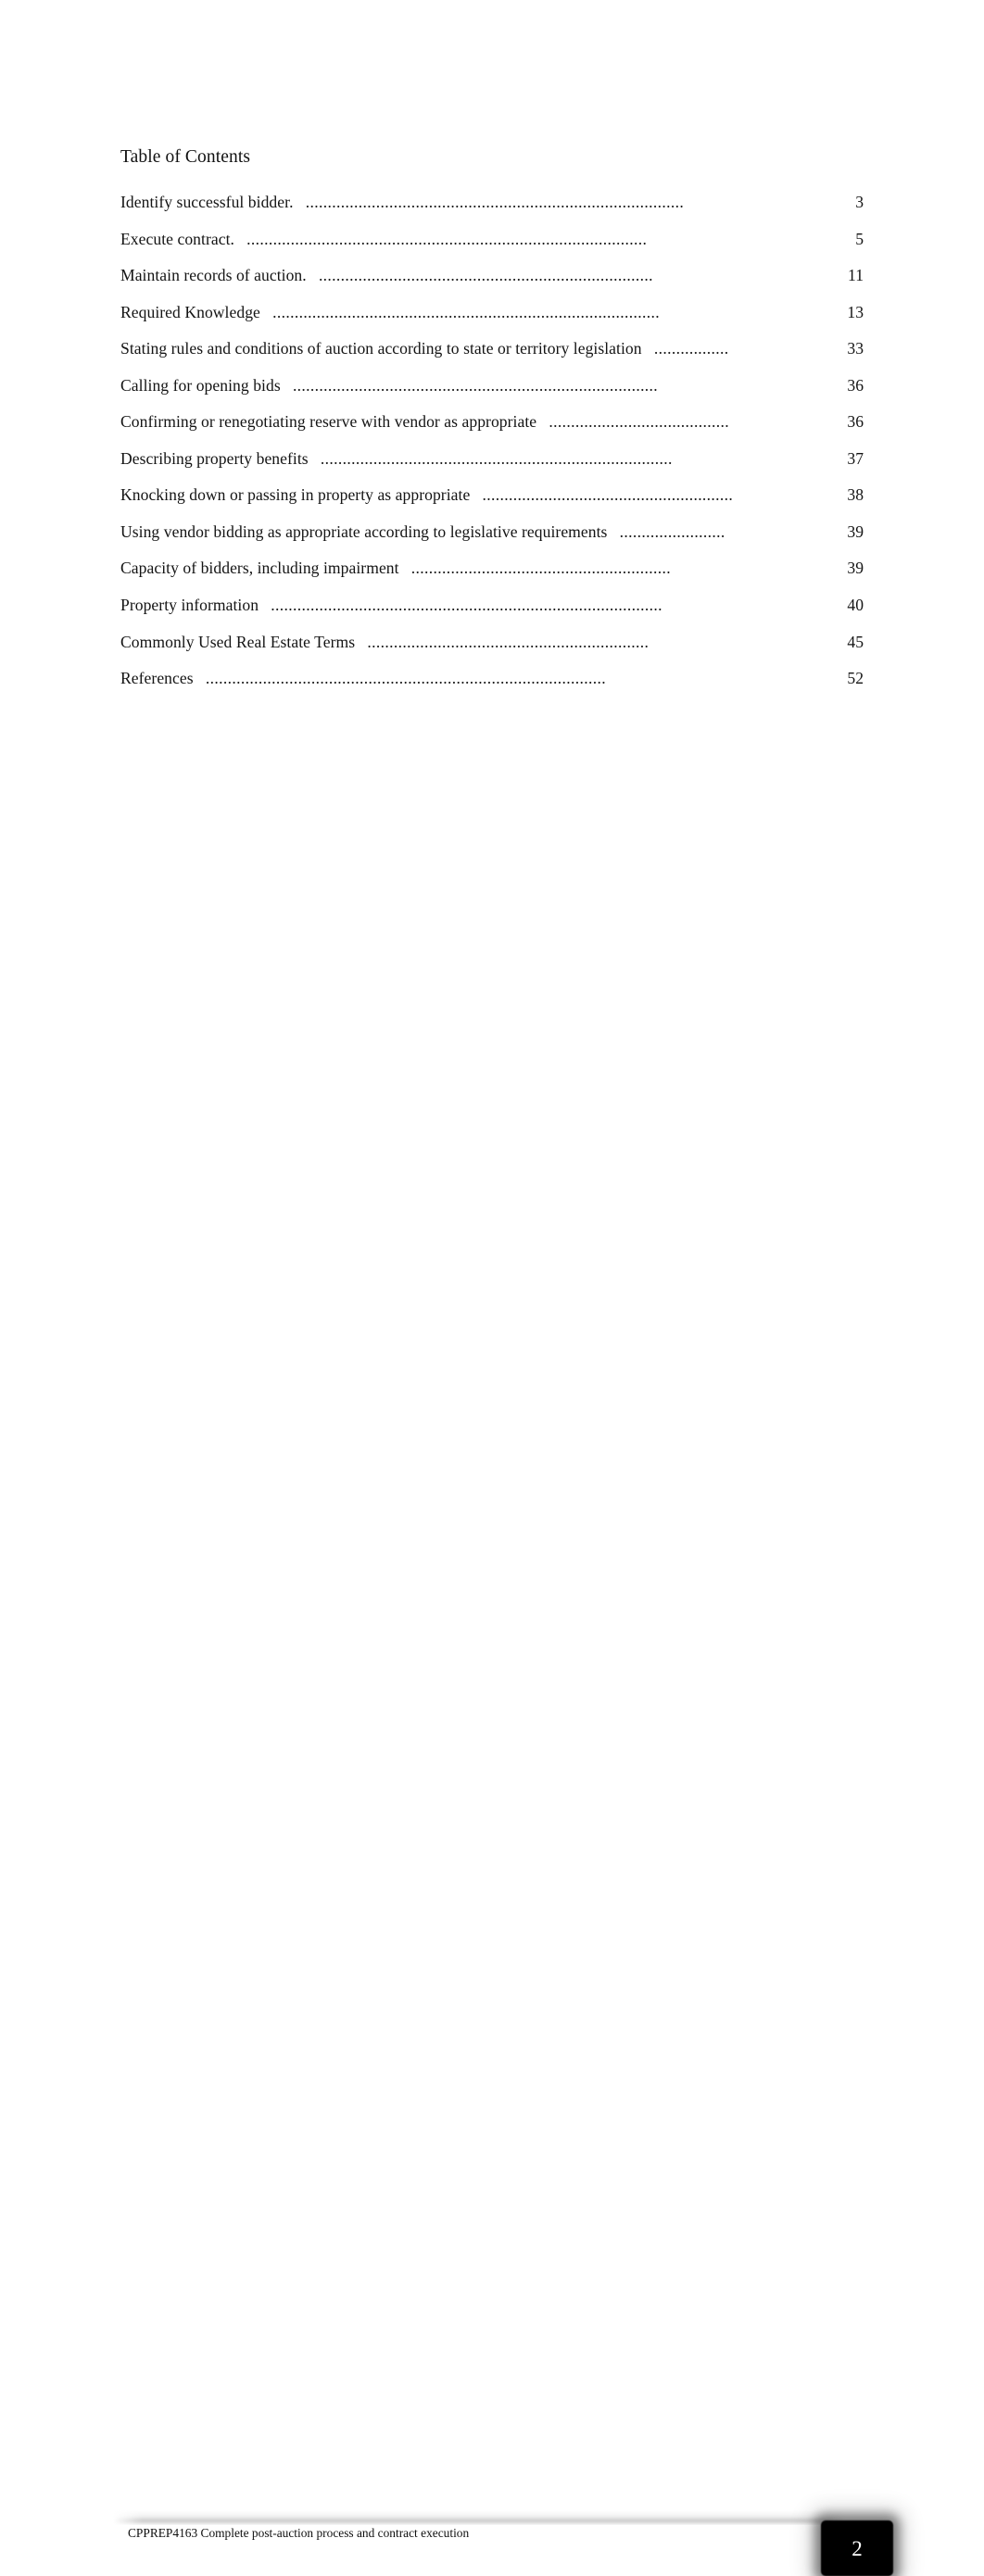  I want to click on toc-entry-page-number: 45, so click(856, 641).